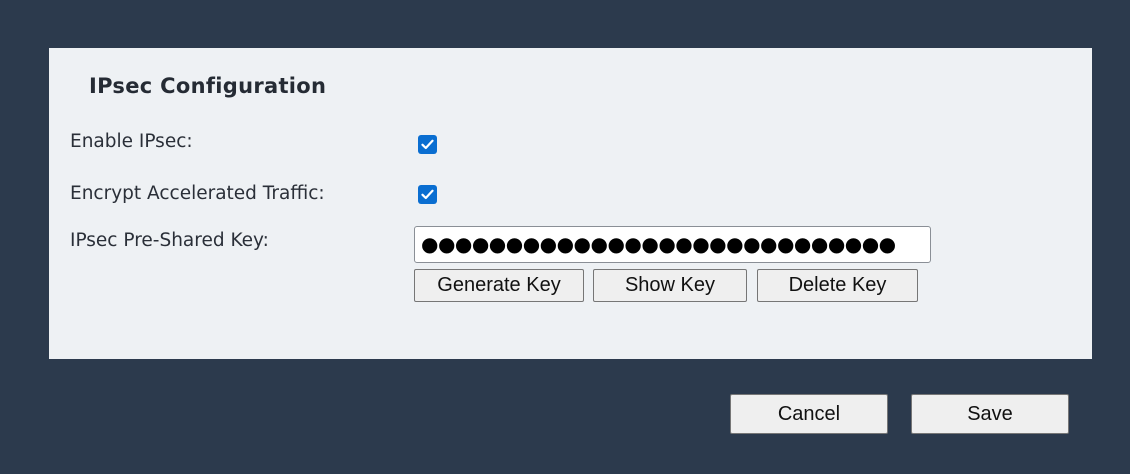  Describe the element at coordinates (208, 86) in the screenshot. I see `panel-title: IPsec Configuration` at that location.